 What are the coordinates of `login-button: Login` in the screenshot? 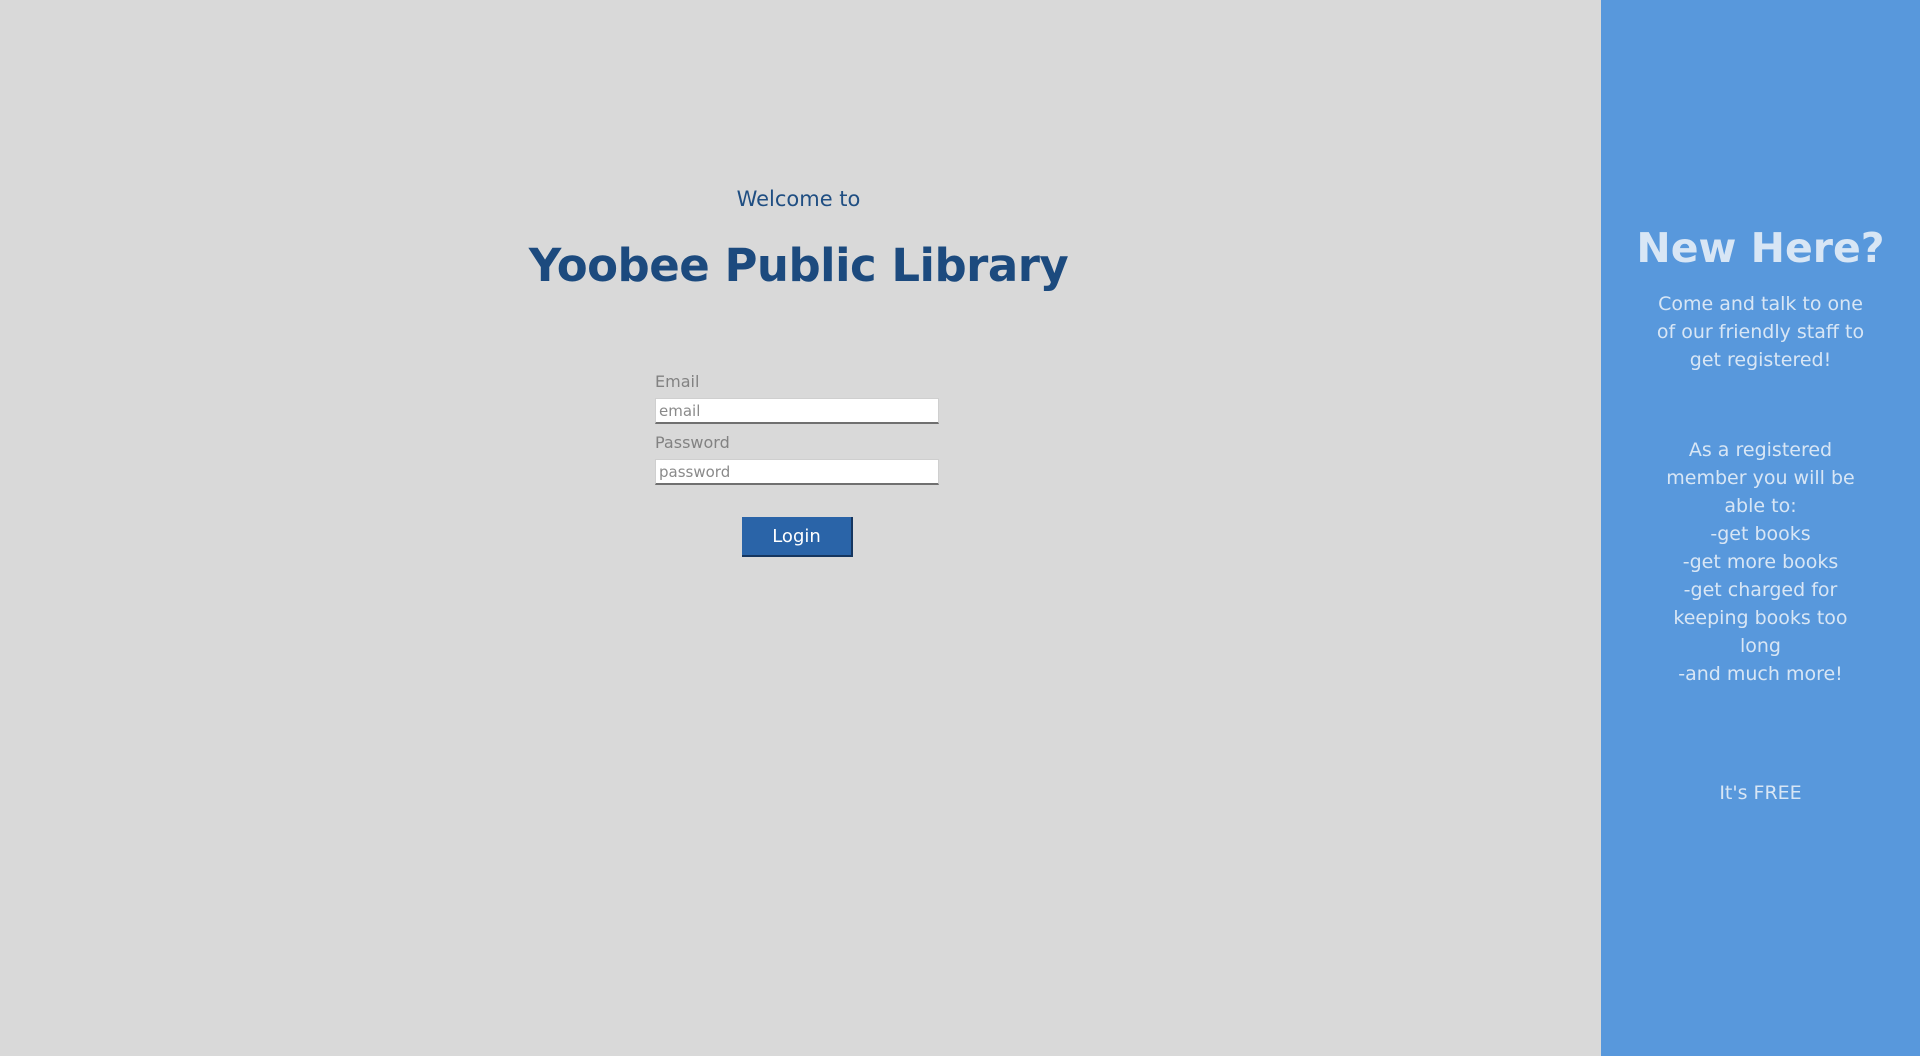 It's located at (797, 537).